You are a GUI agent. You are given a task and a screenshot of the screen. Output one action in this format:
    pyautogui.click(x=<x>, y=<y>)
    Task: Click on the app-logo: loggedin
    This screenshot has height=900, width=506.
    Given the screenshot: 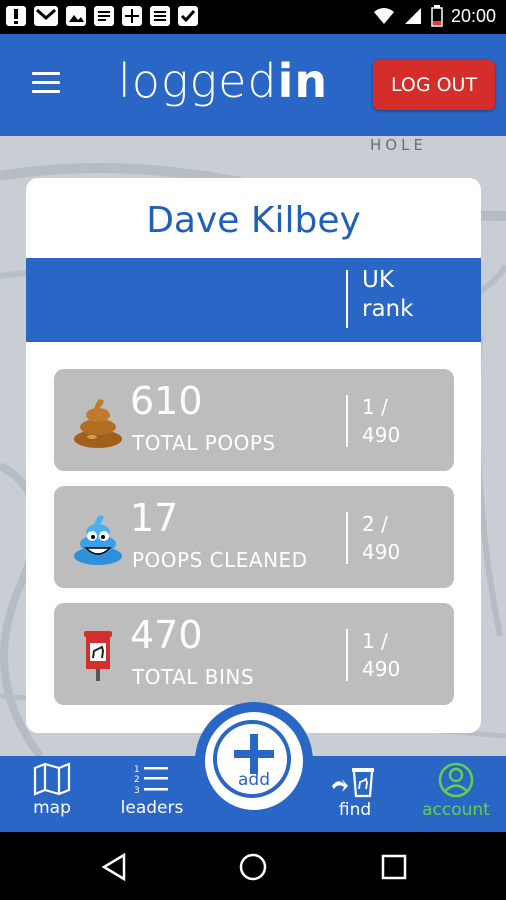 What is the action you would take?
    pyautogui.click(x=223, y=81)
    